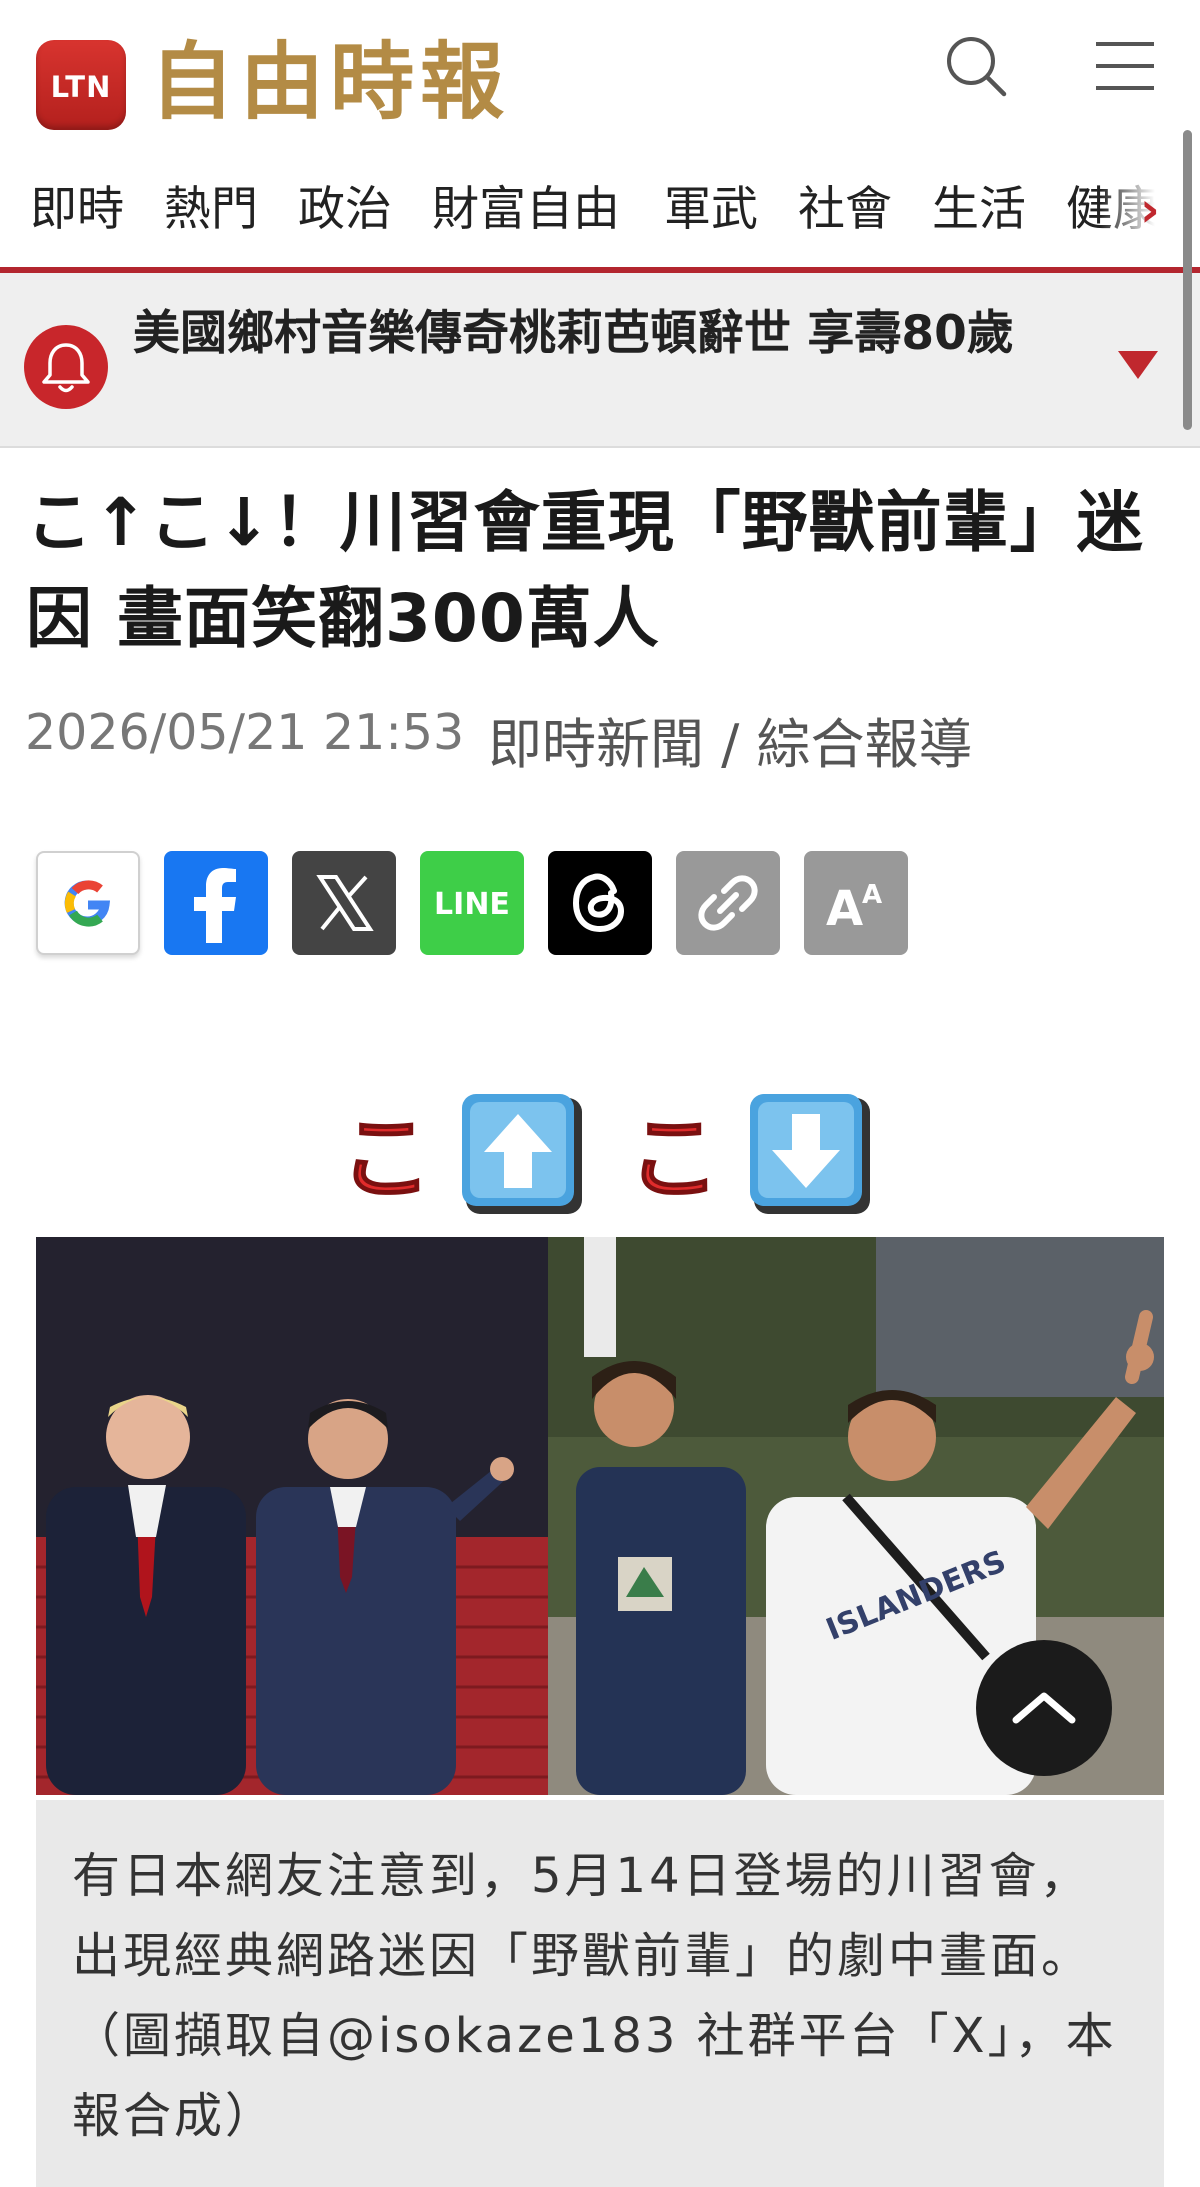 The width and height of the screenshot is (1200, 2187). I want to click on photo-left-panel, so click(292, 1516).